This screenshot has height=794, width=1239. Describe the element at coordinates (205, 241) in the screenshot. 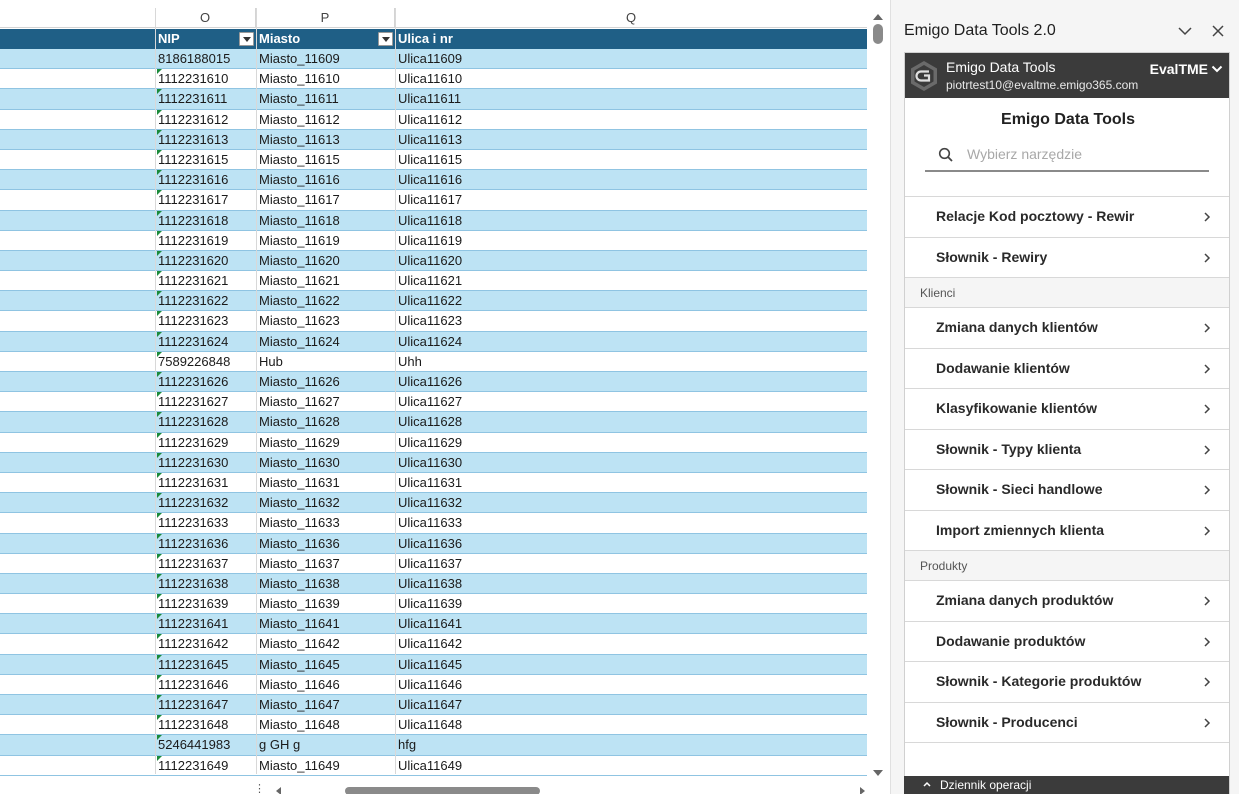

I see `cell-nip: 1112231619` at that location.